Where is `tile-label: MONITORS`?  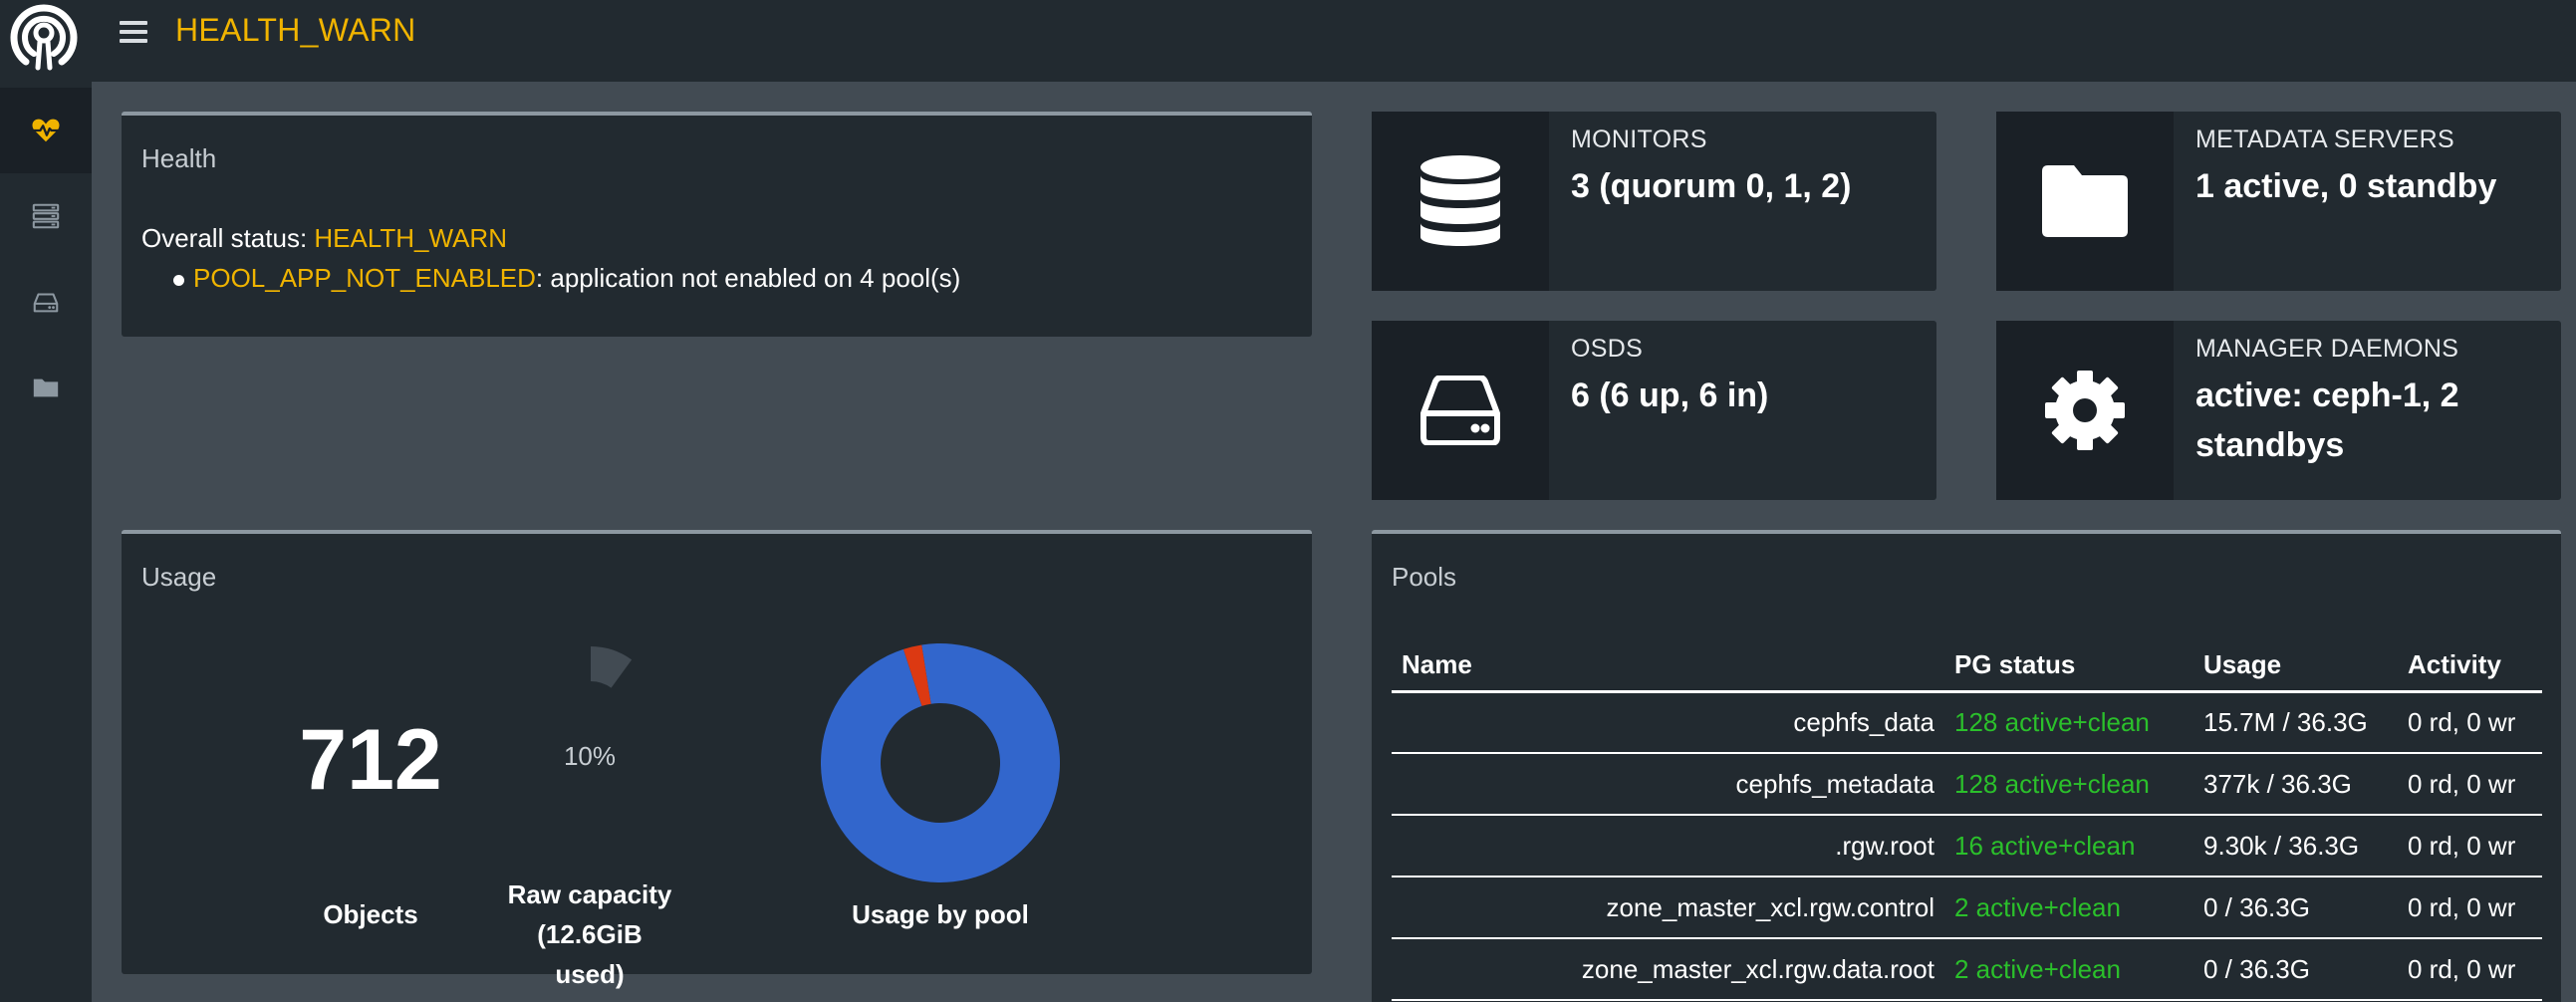 tile-label: MONITORS is located at coordinates (1639, 139).